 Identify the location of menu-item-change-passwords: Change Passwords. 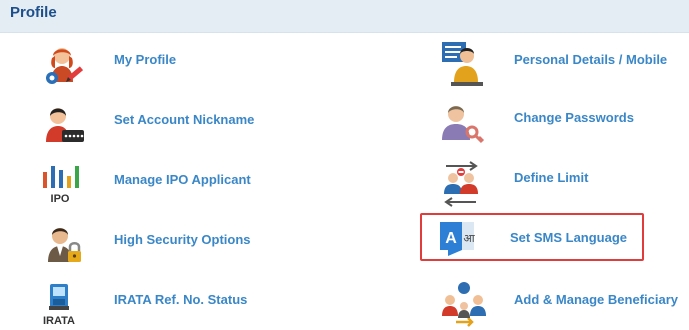
(560, 125).